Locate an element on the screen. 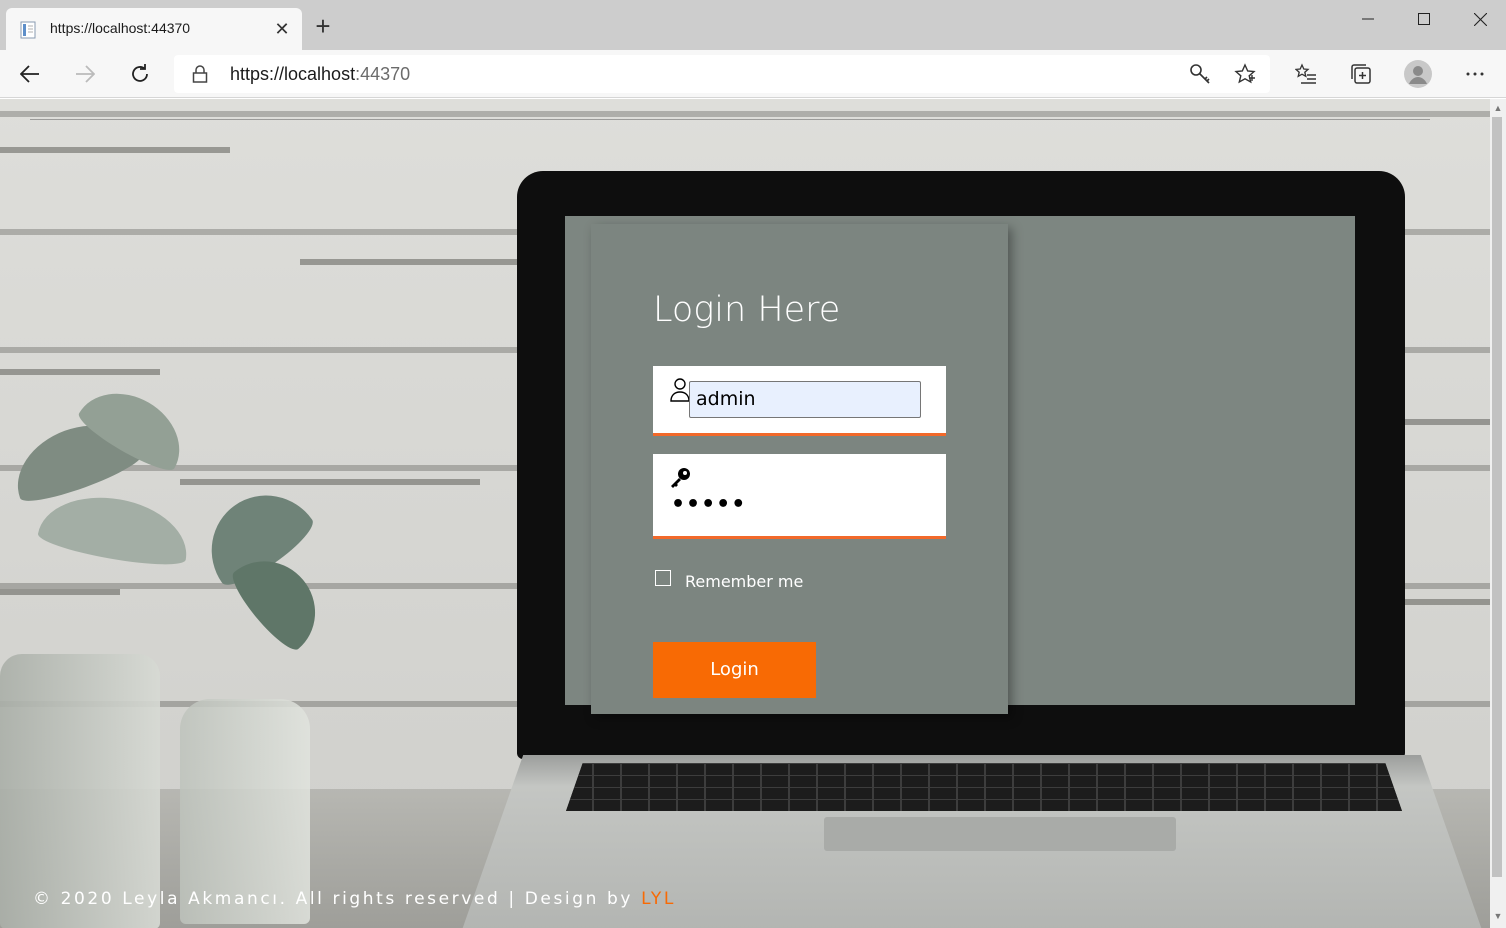 This screenshot has width=1506, height=928. collections-icon is located at coordinates (1361, 74).